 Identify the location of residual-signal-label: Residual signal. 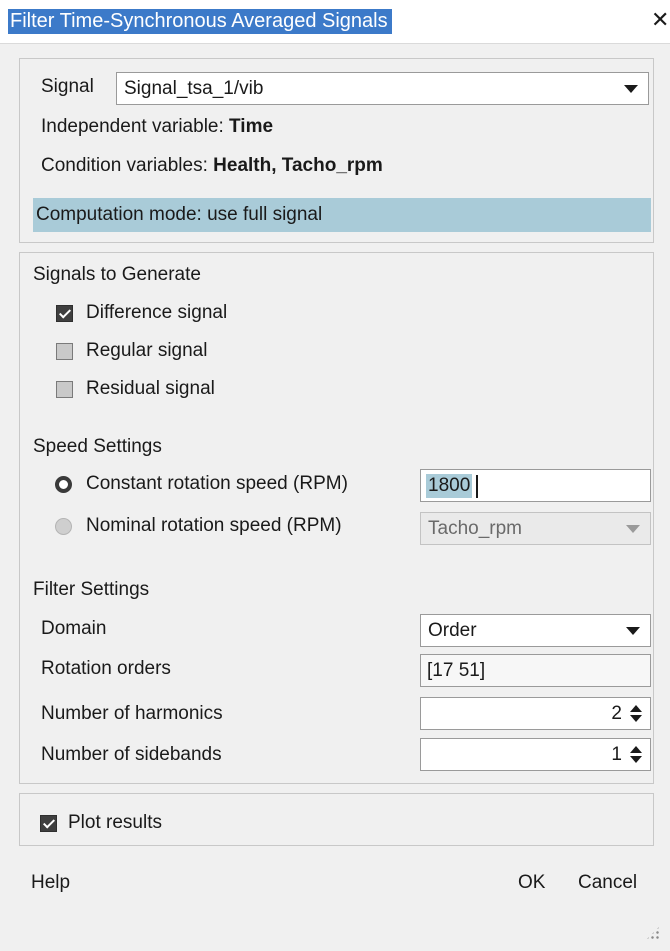
(150, 388).